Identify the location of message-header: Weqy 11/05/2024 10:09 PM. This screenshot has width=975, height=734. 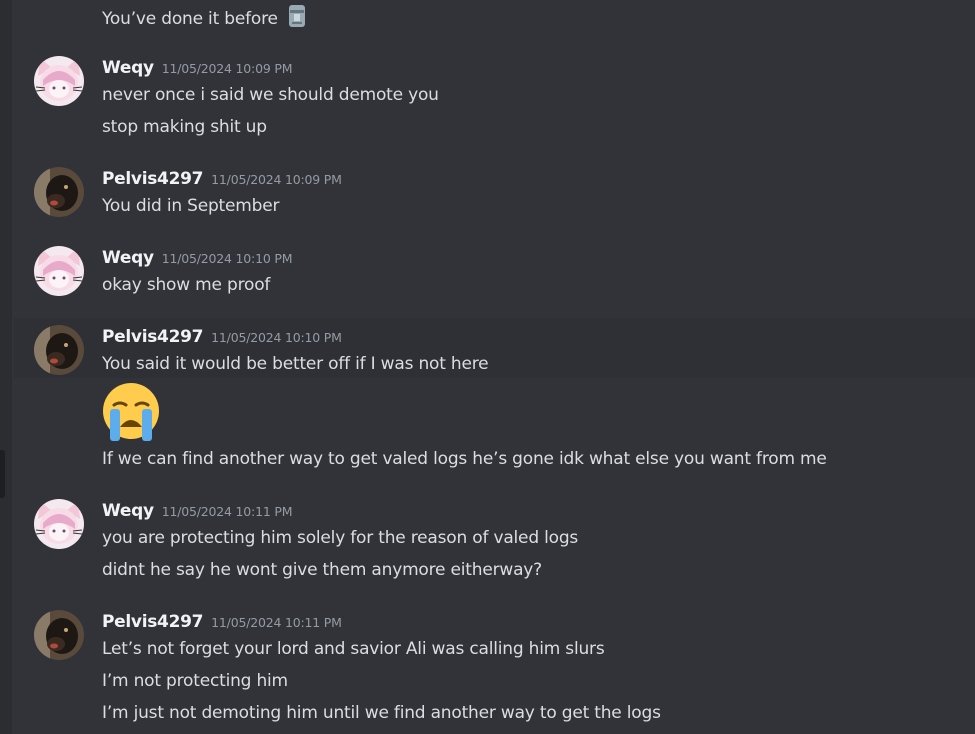
(197, 68).